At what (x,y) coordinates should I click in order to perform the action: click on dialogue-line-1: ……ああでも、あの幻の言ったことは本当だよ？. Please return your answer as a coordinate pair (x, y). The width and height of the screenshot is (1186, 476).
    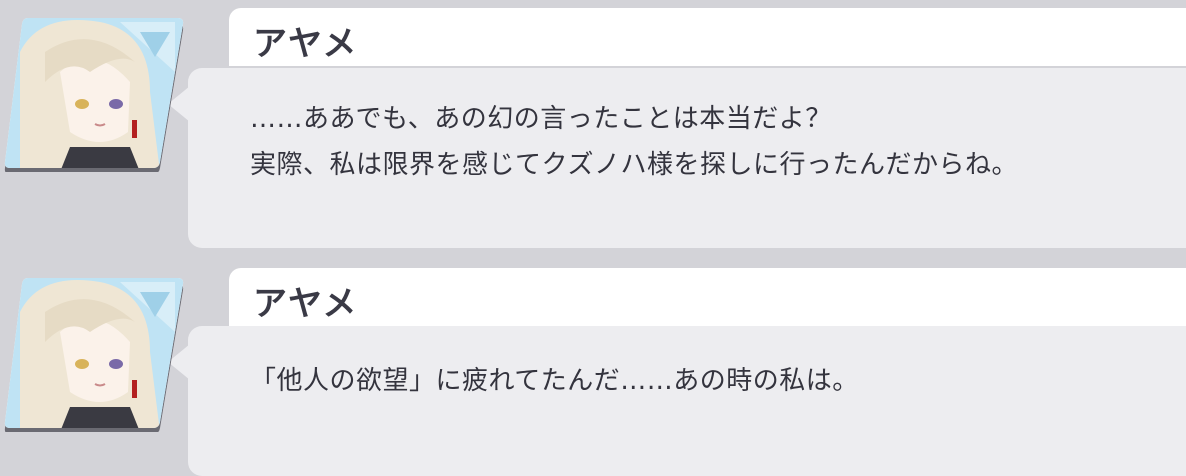
    Looking at the image, I should click on (541, 119).